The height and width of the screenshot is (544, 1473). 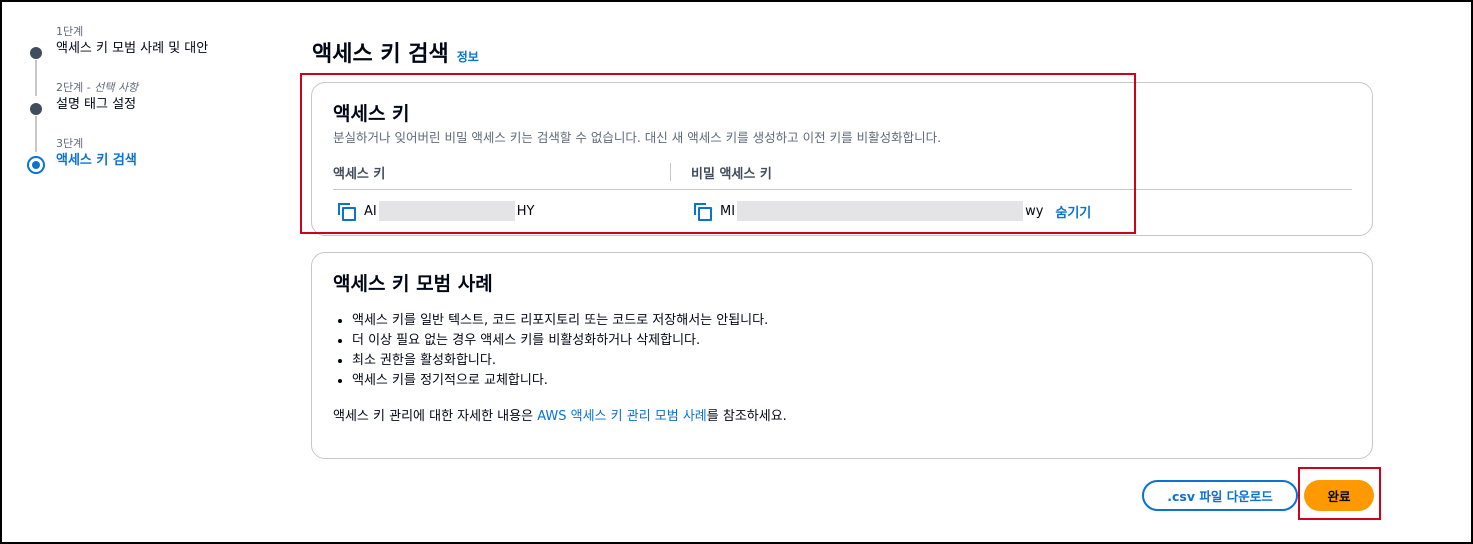 I want to click on info-link: 정보, so click(x=468, y=56).